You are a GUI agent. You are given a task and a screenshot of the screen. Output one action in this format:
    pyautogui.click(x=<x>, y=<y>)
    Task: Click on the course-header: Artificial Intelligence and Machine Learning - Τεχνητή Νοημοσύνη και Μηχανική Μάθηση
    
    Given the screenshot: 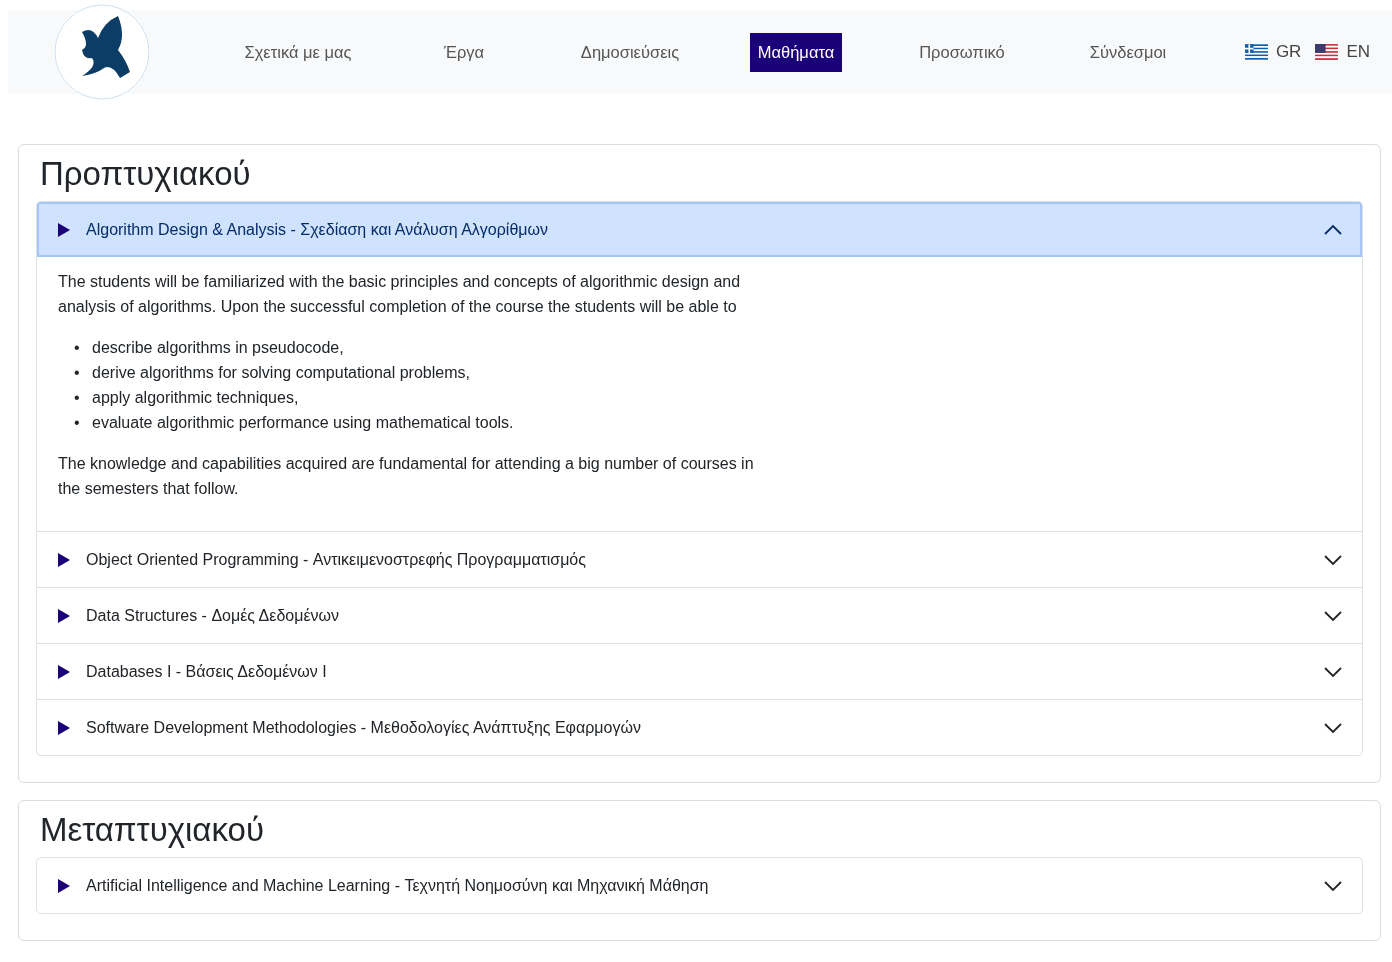 What is the action you would take?
    pyautogui.click(x=699, y=885)
    